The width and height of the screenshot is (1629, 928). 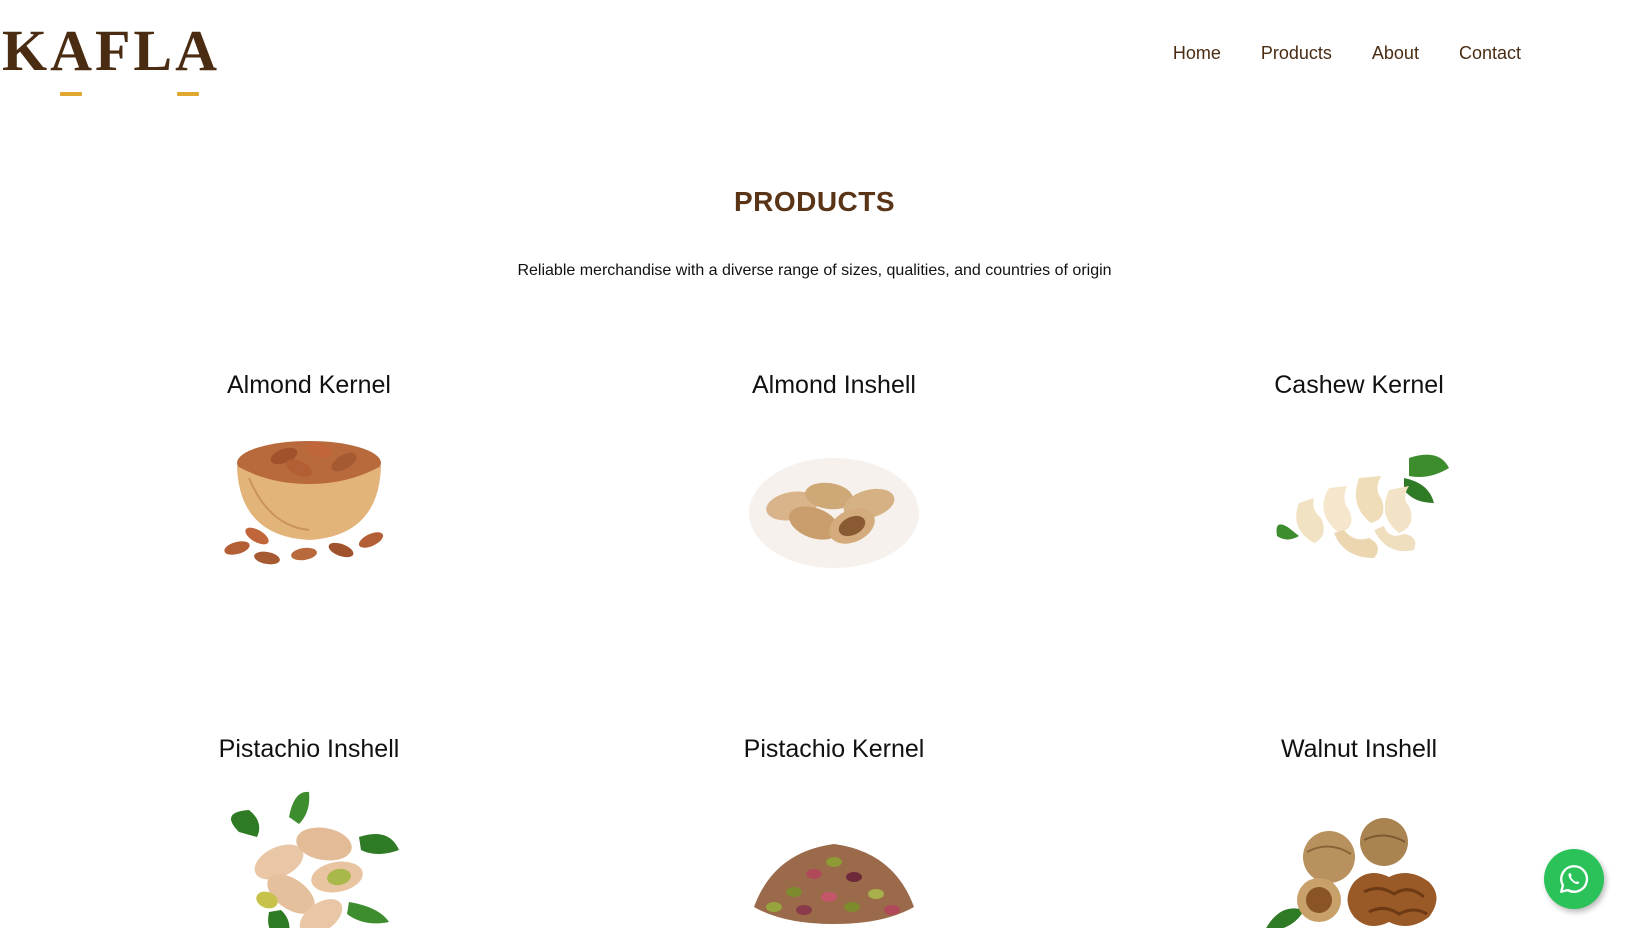 I want to click on brand-logo: KAFLA, so click(x=109, y=59).